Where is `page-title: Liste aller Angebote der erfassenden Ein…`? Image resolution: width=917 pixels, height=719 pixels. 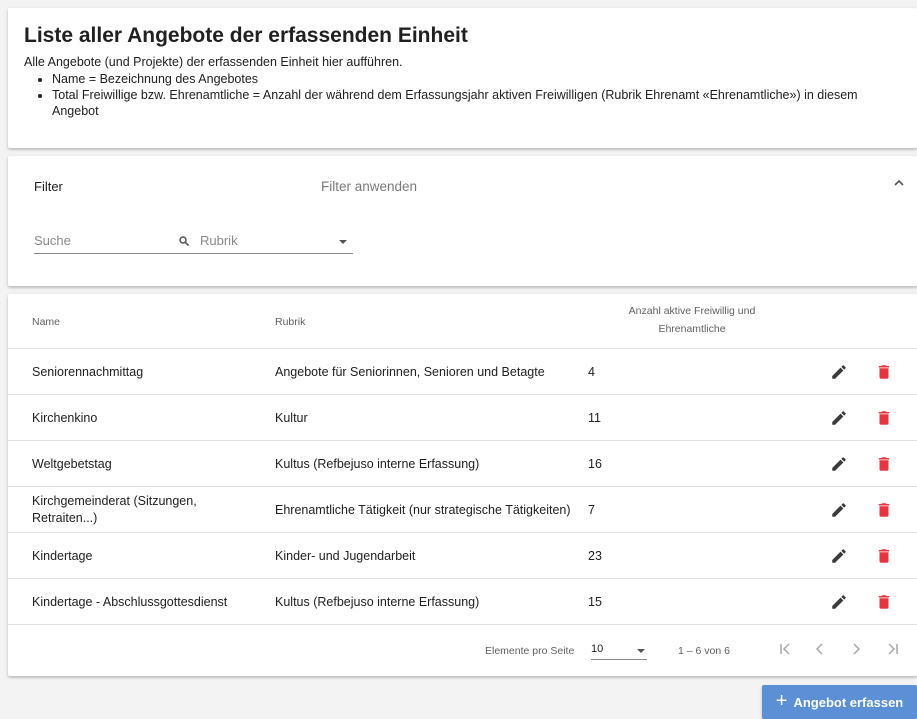 page-title: Liste aller Angebote der erfassenden Ein… is located at coordinates (246, 35).